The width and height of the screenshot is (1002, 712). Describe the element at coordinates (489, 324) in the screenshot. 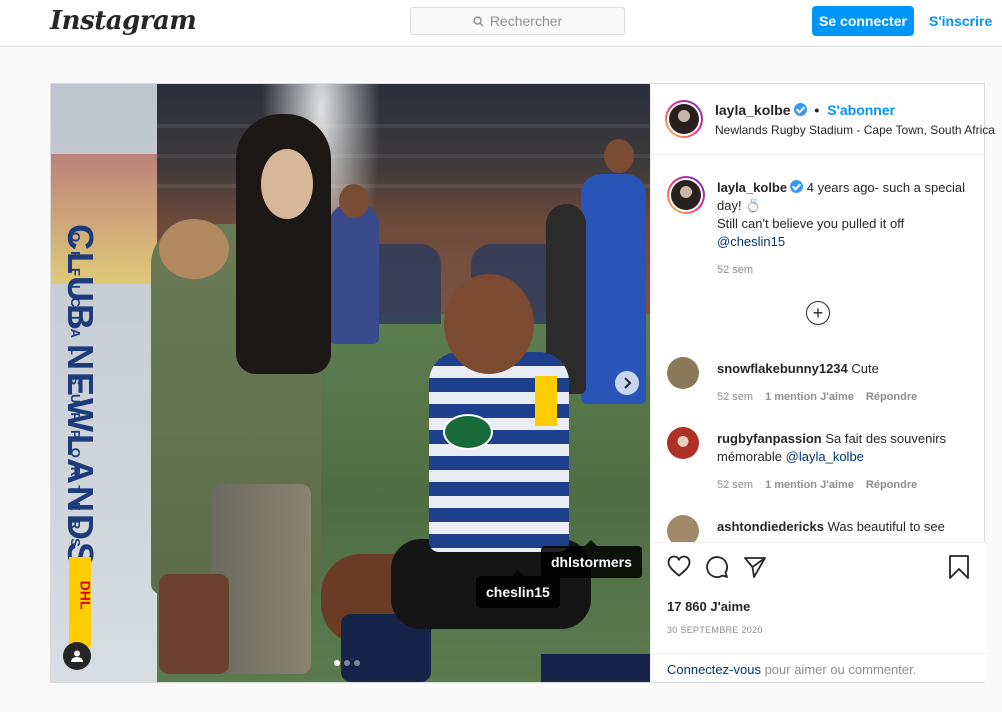

I see `man-head` at that location.